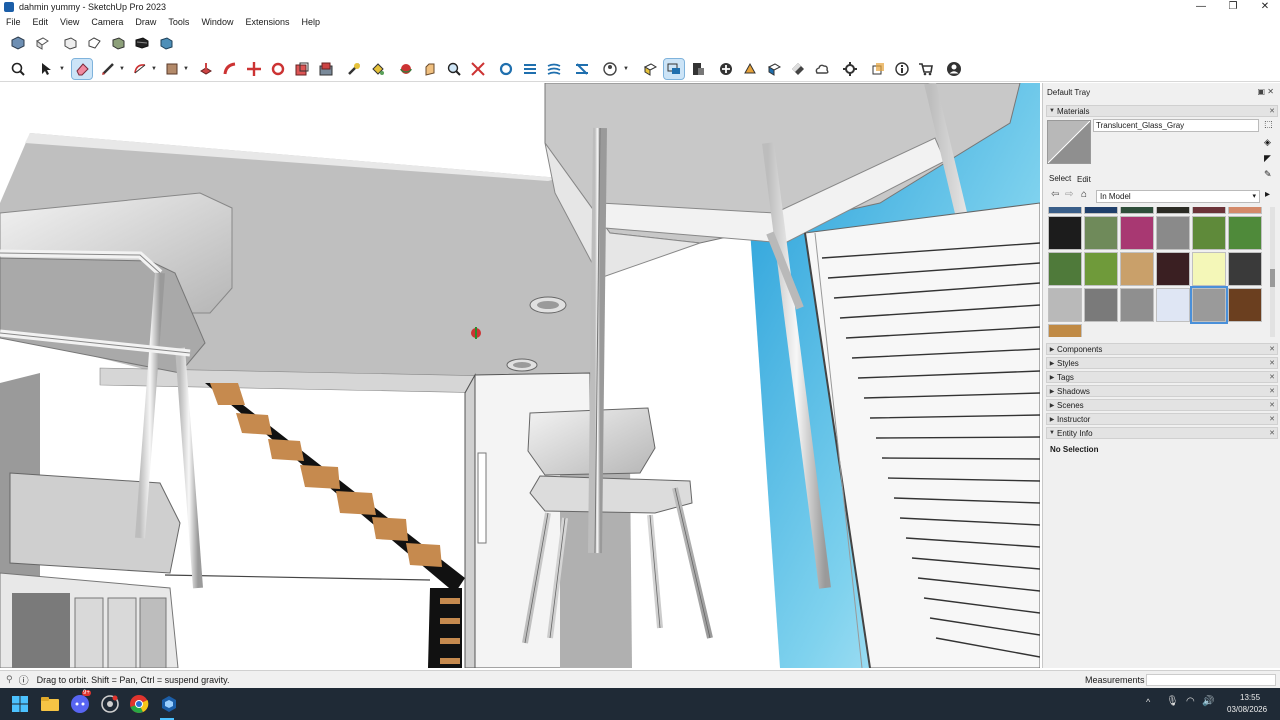 The image size is (1280, 720). I want to click on styles-panel-header: ▶ Styles ✕, so click(1162, 363).